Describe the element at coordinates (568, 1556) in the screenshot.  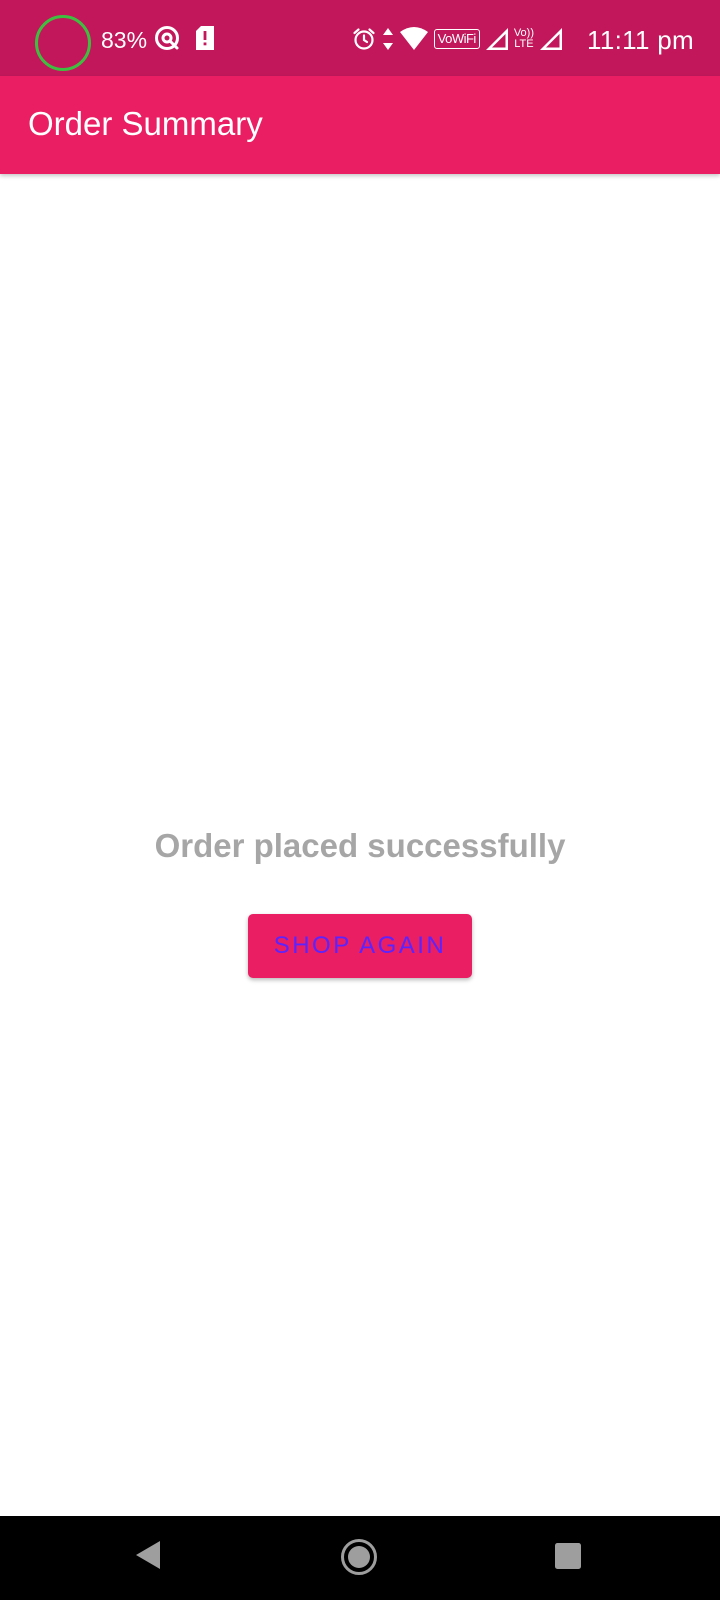
I see `recents-icon` at that location.